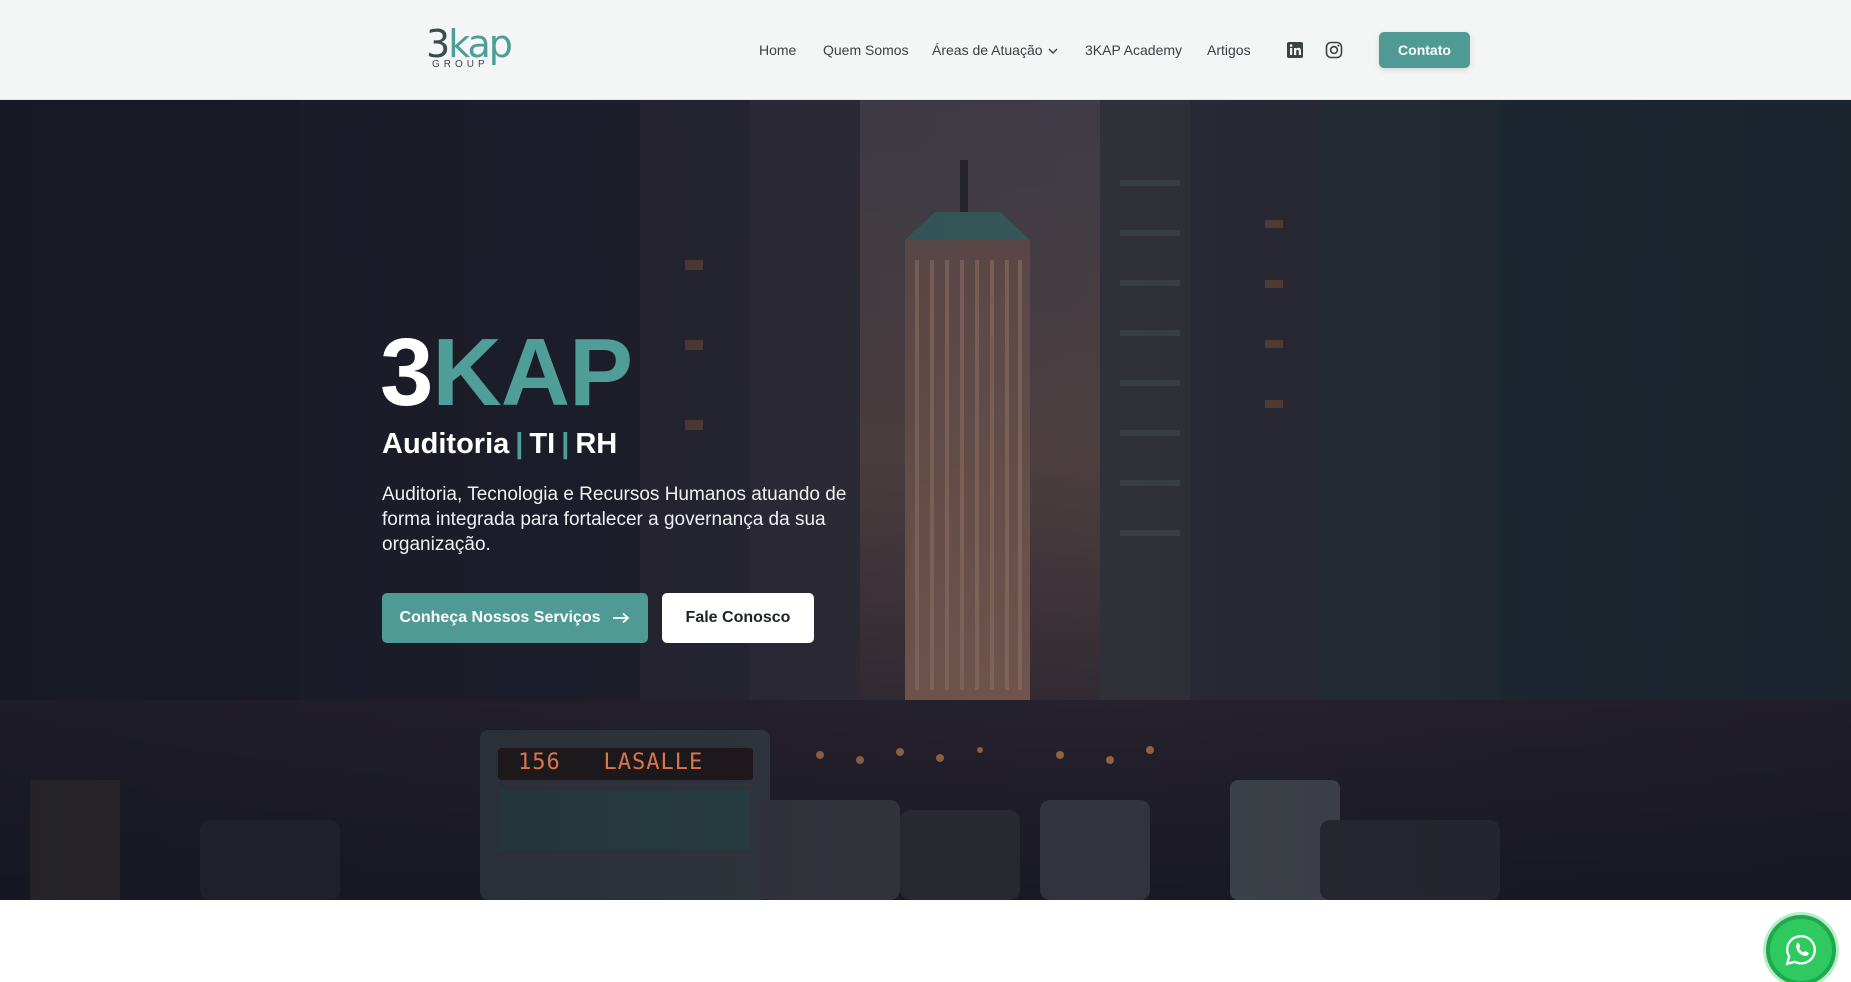 The height and width of the screenshot is (982, 1851). I want to click on subtitle-ti: TI, so click(542, 444).